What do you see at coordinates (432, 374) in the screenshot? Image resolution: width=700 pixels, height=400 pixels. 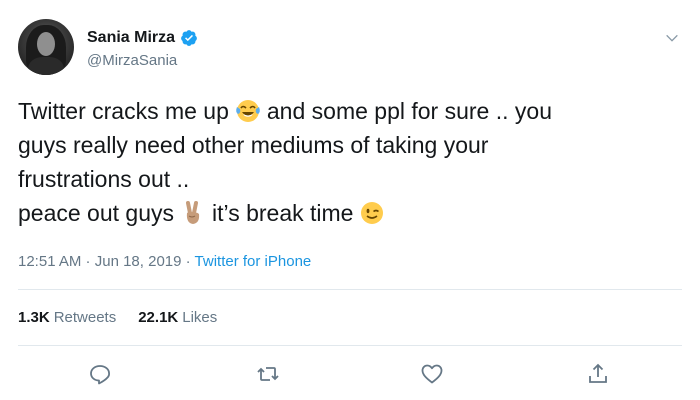 I see `like-icon` at bounding box center [432, 374].